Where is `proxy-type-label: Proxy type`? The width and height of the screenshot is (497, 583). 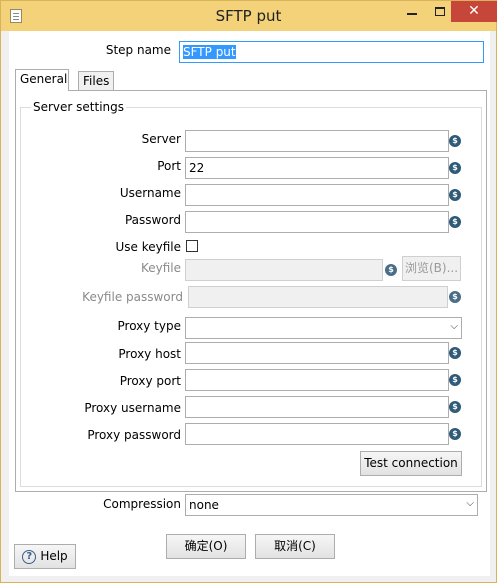 proxy-type-label: Proxy type is located at coordinates (149, 326).